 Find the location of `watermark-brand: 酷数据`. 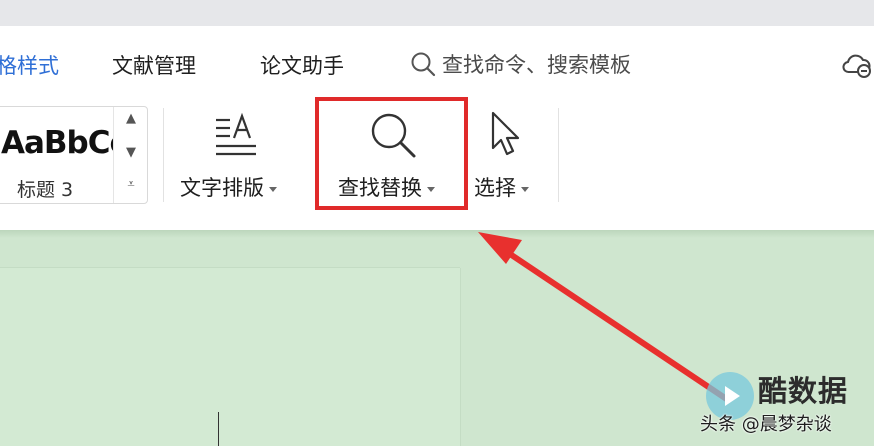

watermark-brand: 酷数据 is located at coordinates (803, 391).